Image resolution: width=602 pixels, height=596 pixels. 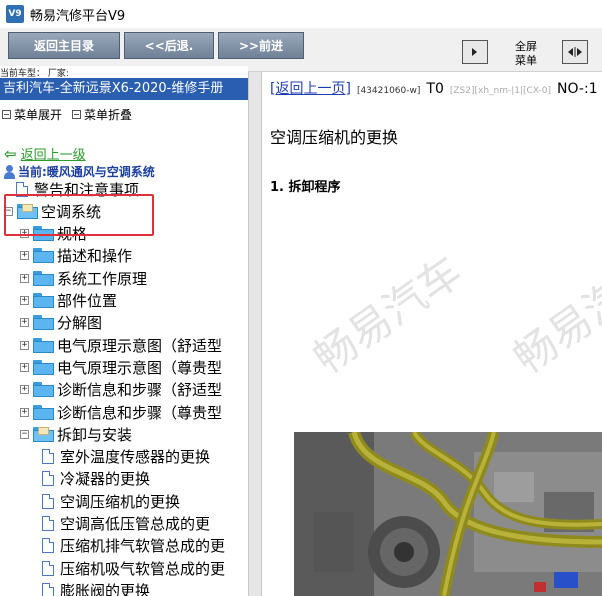 What do you see at coordinates (32, 114) in the screenshot?
I see `menu-expand-button: 菜单展开` at bounding box center [32, 114].